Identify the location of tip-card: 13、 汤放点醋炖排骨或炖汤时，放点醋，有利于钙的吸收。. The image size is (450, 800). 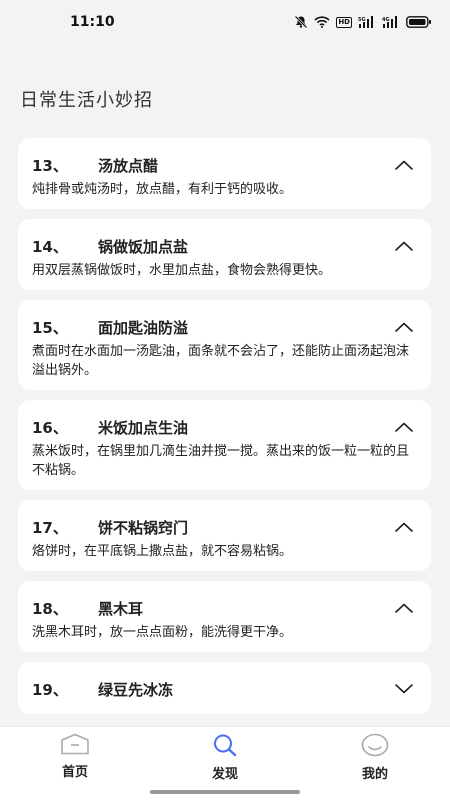
(224, 173).